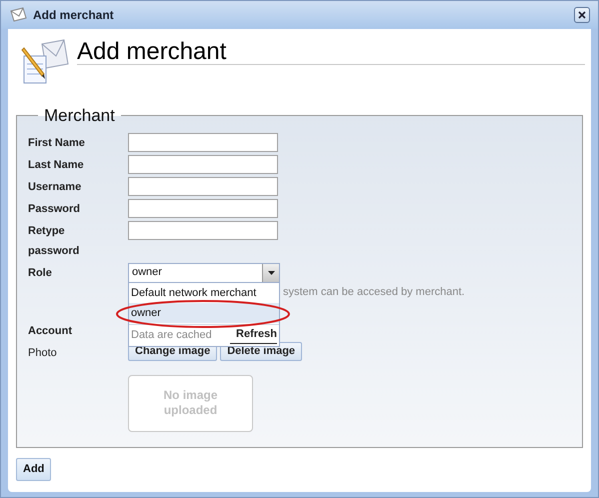  Describe the element at coordinates (45, 62) in the screenshot. I see `envelope-notepad-icon` at that location.